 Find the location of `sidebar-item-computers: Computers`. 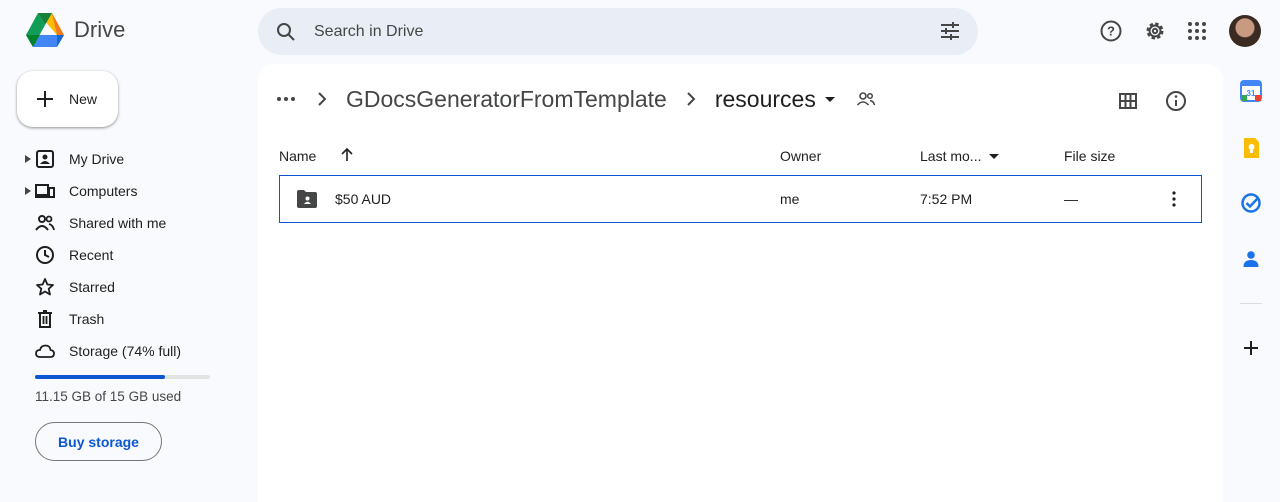

sidebar-item-computers: Computers is located at coordinates (120, 191).